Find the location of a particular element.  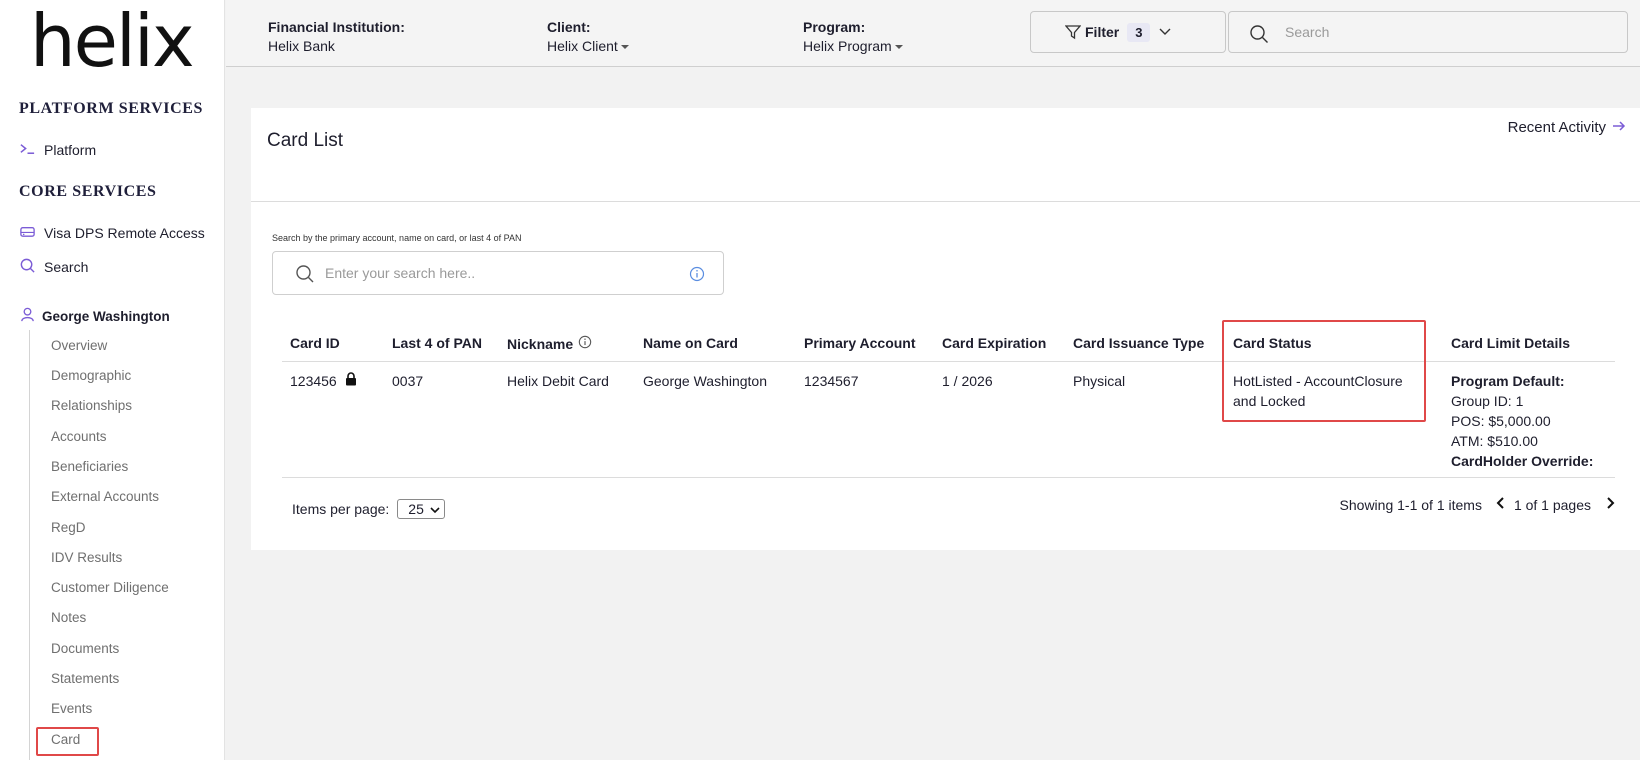

cell-issuance-type: Physical is located at coordinates (1099, 381).